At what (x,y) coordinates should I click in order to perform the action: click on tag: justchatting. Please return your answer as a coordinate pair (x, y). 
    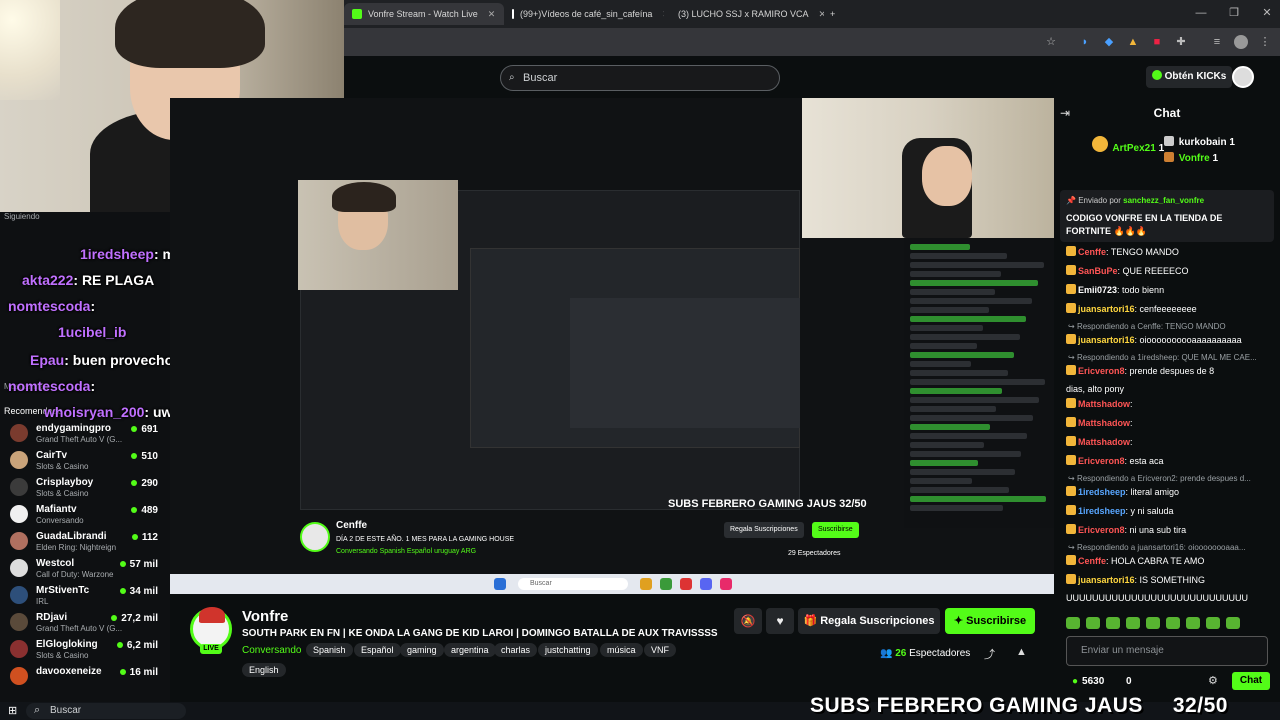
    Looking at the image, I should click on (568, 650).